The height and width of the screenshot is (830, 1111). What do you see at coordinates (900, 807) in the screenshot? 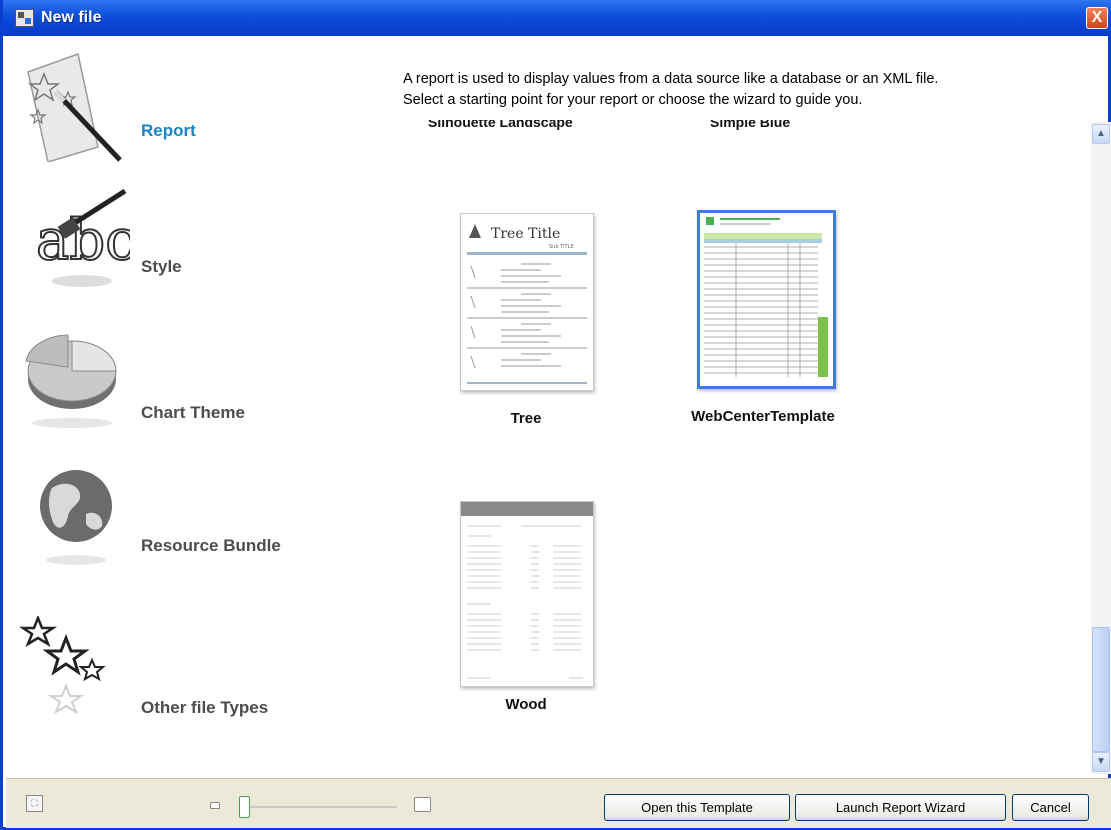
I see `launch-wizard-button: Launch Report Wizard` at bounding box center [900, 807].